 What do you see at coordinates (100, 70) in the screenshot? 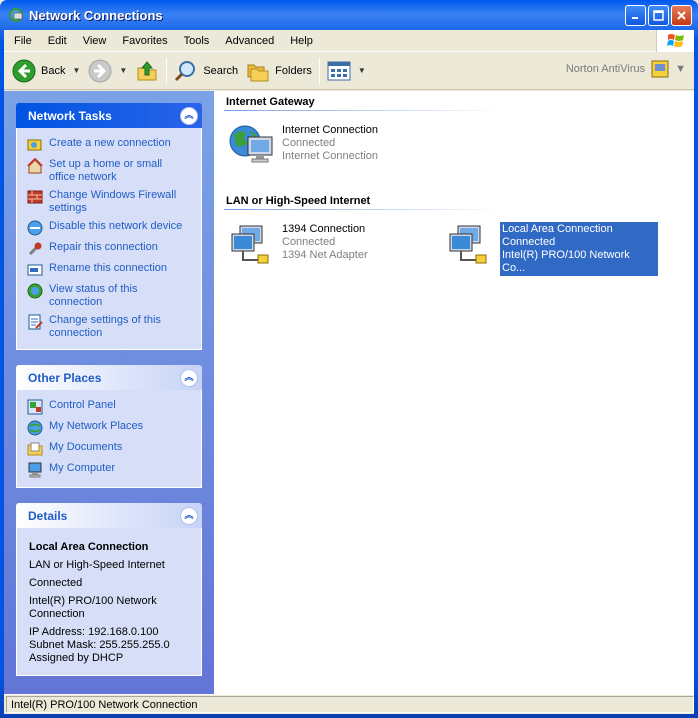
I see `forward-arrow-icon` at bounding box center [100, 70].